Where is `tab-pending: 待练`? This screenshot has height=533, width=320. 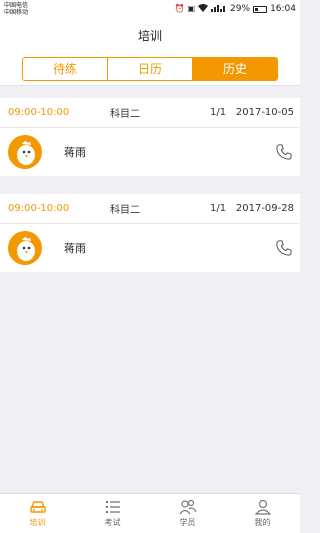 tab-pending: 待练 is located at coordinates (65, 68).